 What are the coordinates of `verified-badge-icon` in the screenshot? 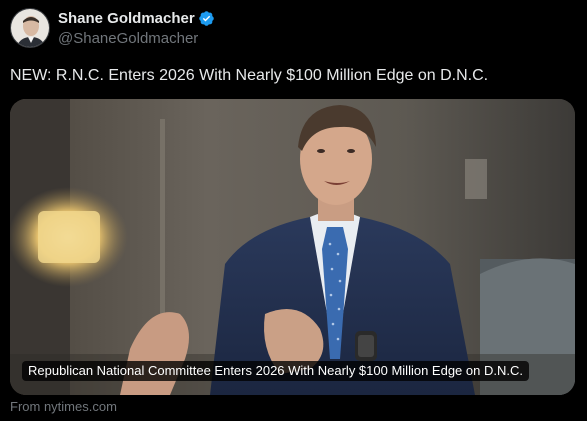 It's located at (206, 18).